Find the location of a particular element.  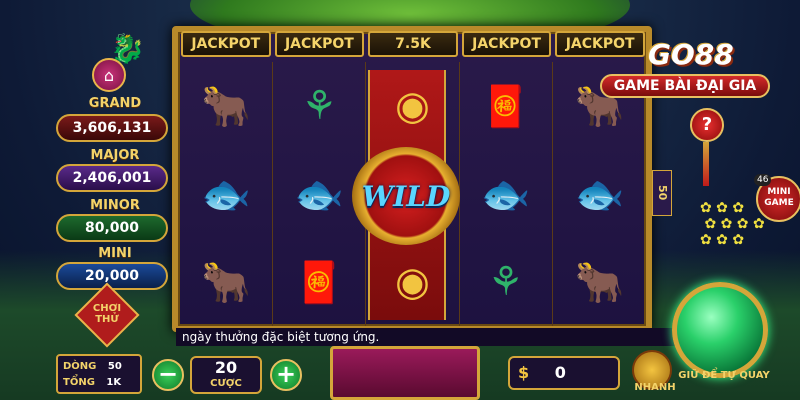

major-value: 2,406,001 is located at coordinates (112, 178).